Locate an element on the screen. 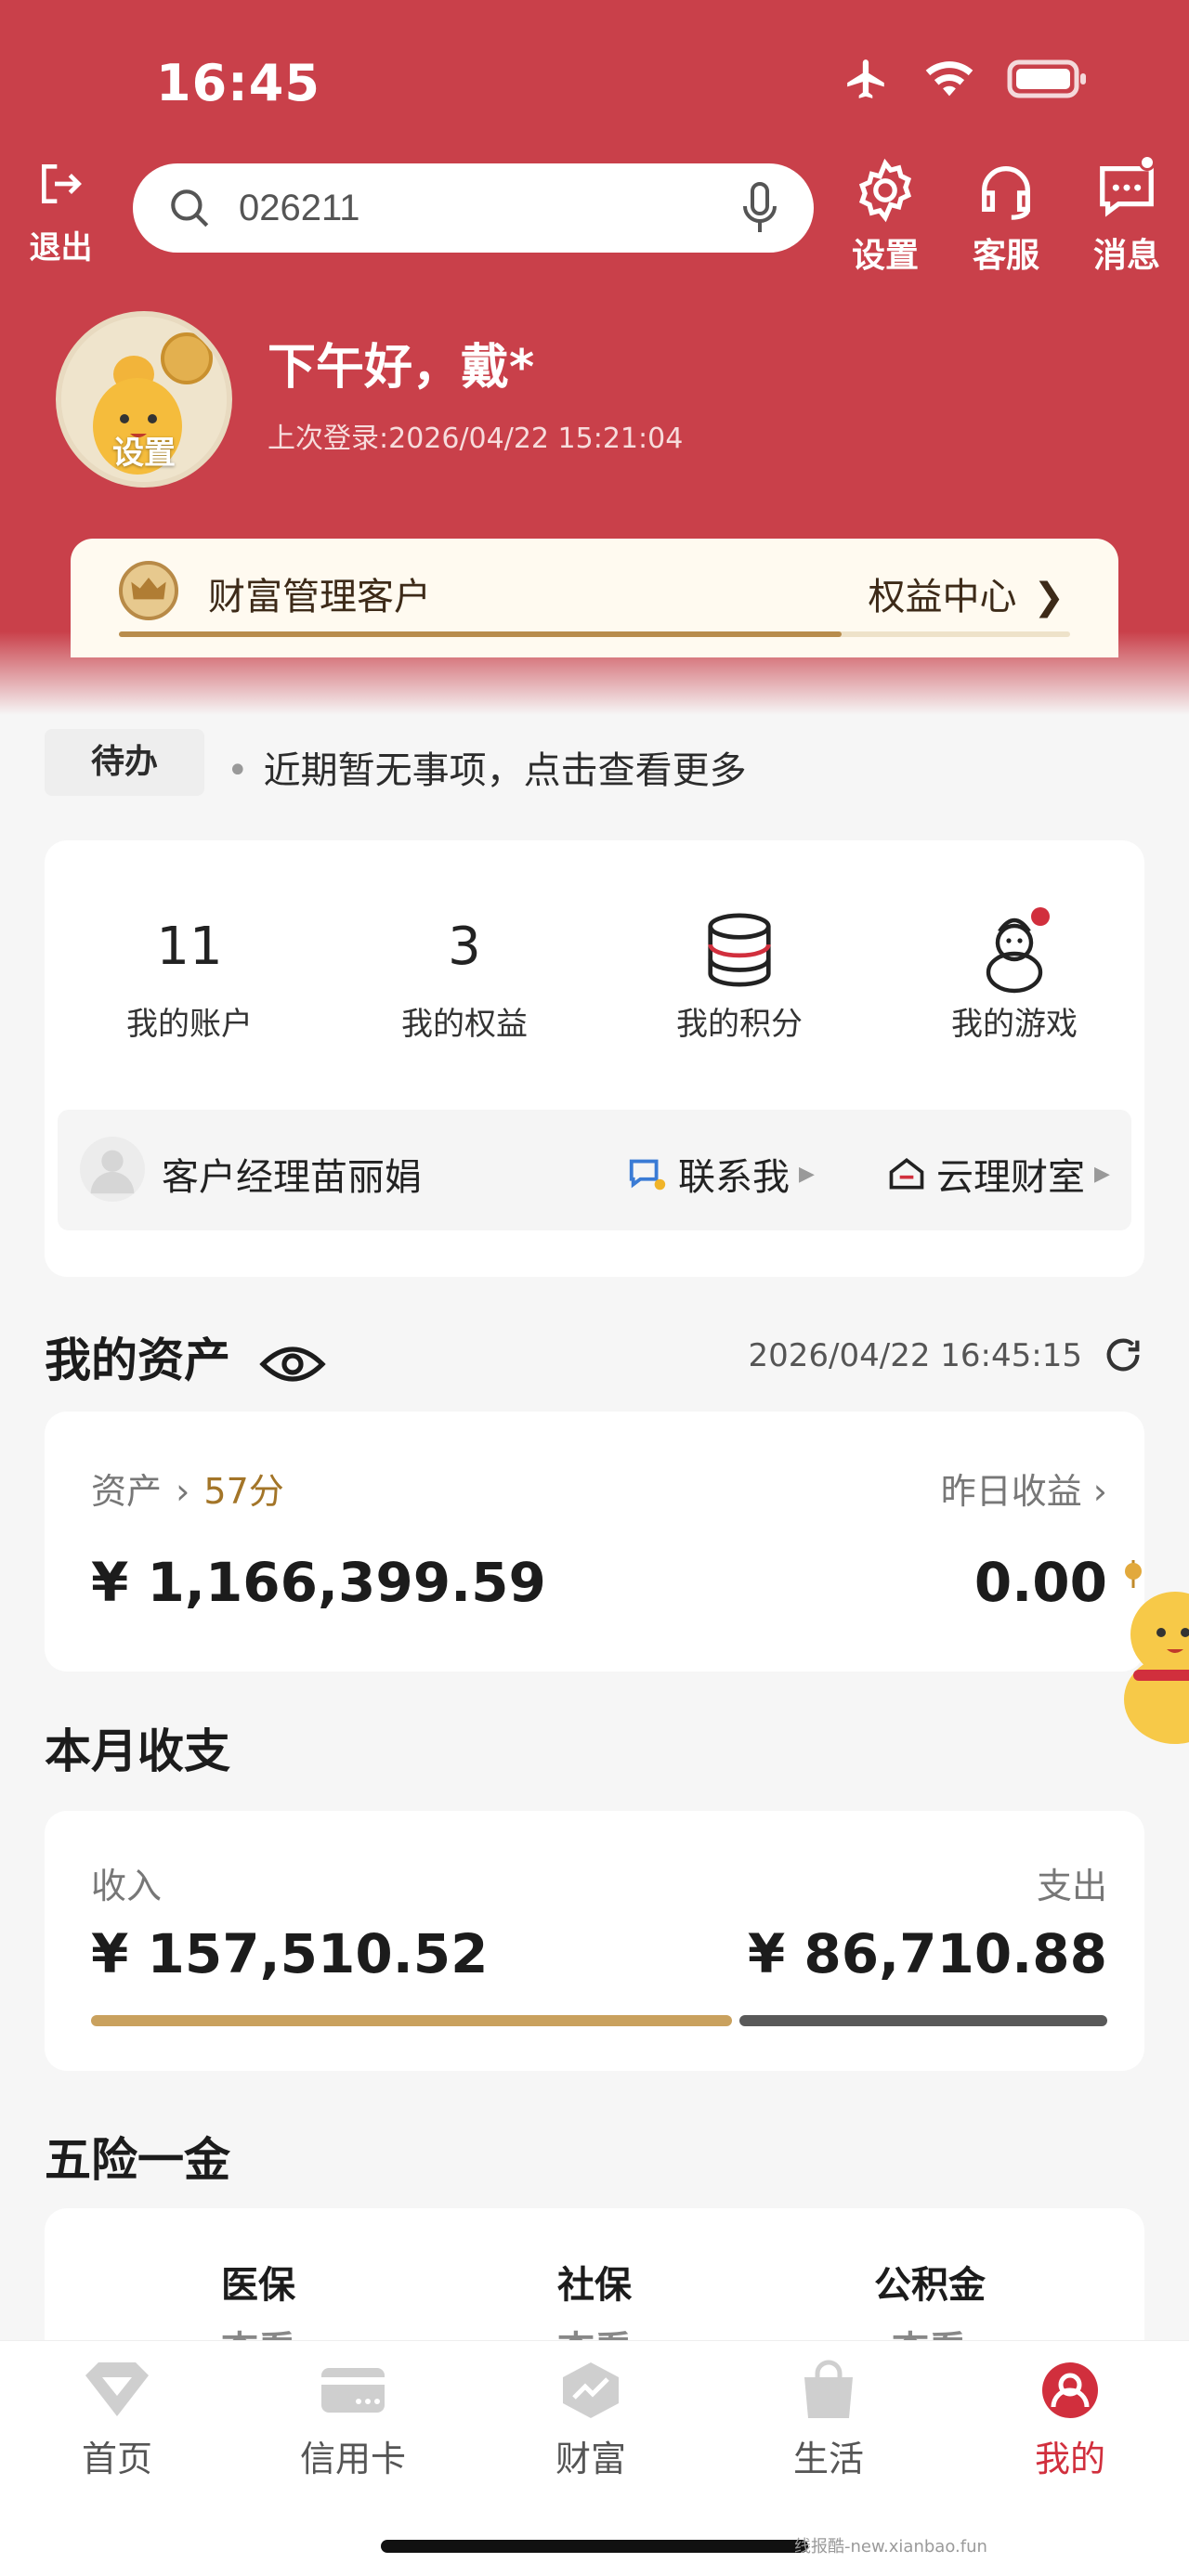  last-login: 上次登录:2026/04/22 15:21:04 is located at coordinates (476, 439).